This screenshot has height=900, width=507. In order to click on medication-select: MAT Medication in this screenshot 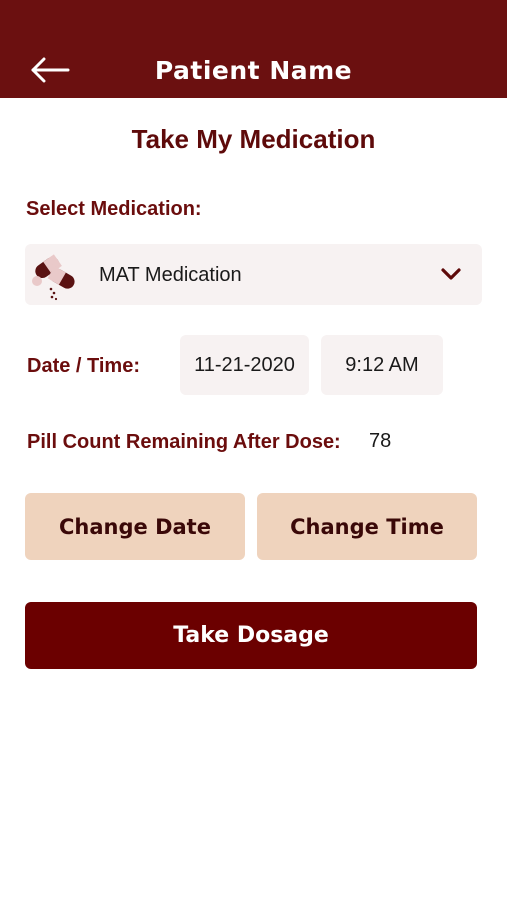, I will do `click(253, 274)`.